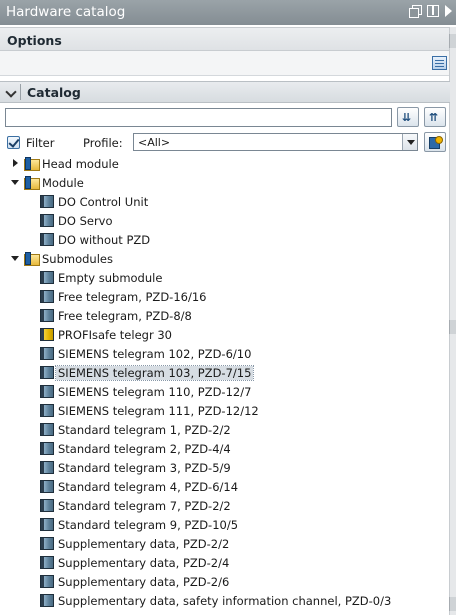  What do you see at coordinates (148, 525) in the screenshot?
I see `tree-item-label: Standard telegram 9, PZD-10/5` at bounding box center [148, 525].